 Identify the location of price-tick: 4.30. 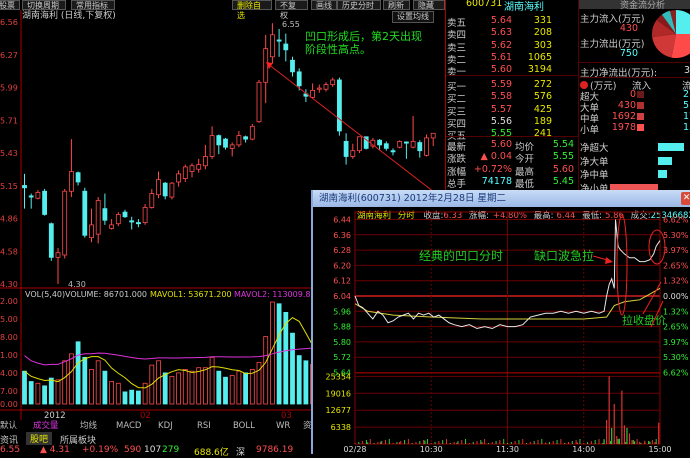
(9, 284).